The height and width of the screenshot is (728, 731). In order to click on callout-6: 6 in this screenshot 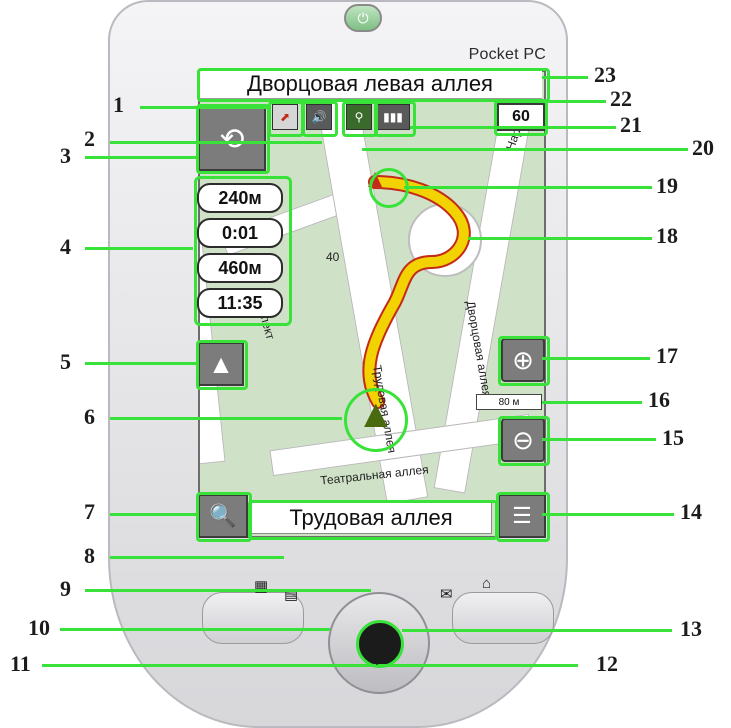, I will do `click(89, 416)`.